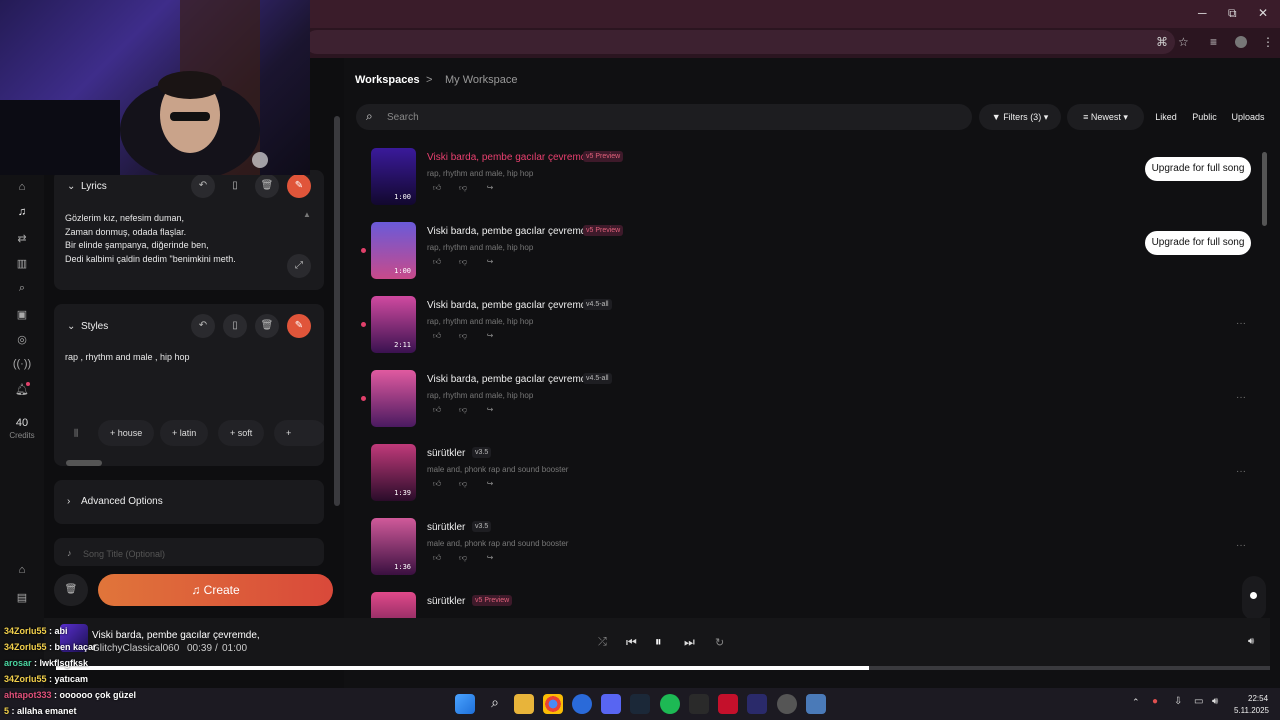  What do you see at coordinates (22, 212) in the screenshot?
I see `create-music-icon: ♫` at bounding box center [22, 212].